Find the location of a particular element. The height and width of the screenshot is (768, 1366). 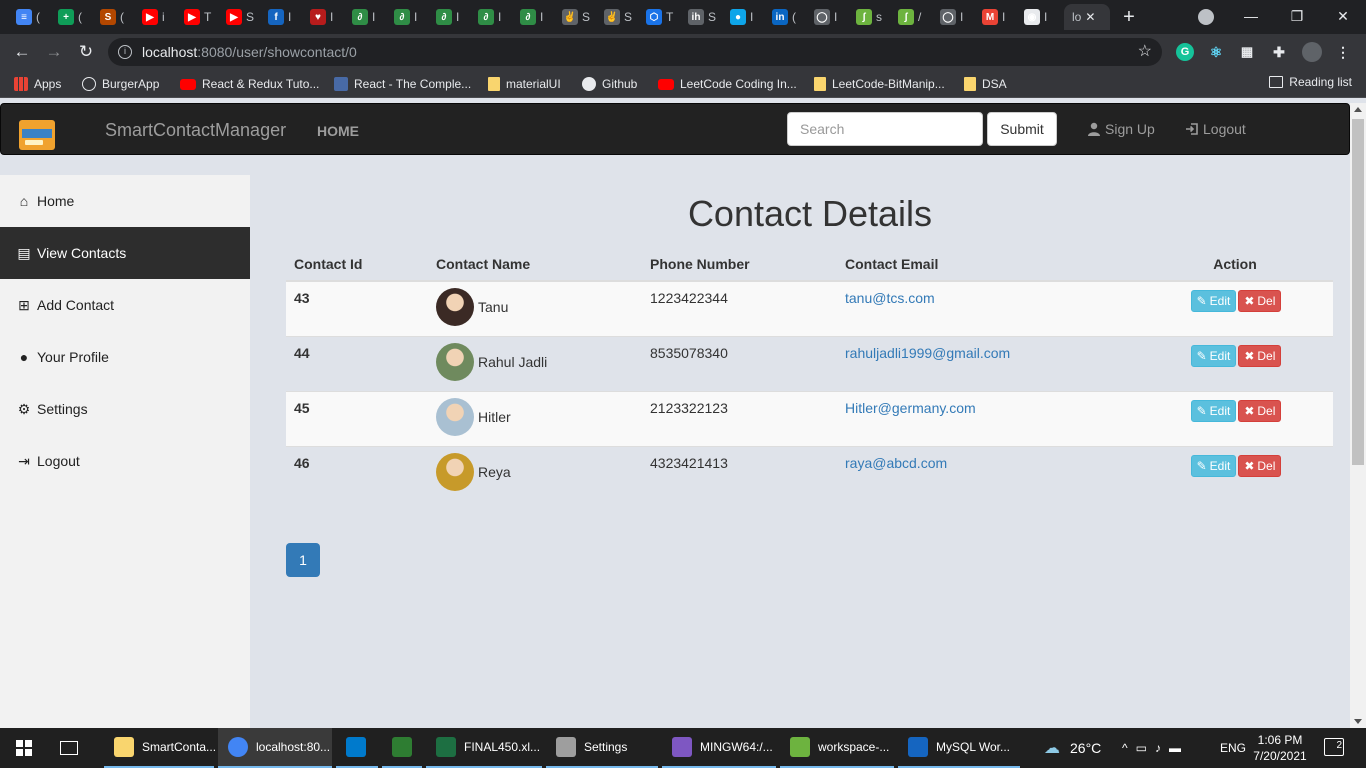

sidebar-item-home: ⌂ Home is located at coordinates (125, 201).